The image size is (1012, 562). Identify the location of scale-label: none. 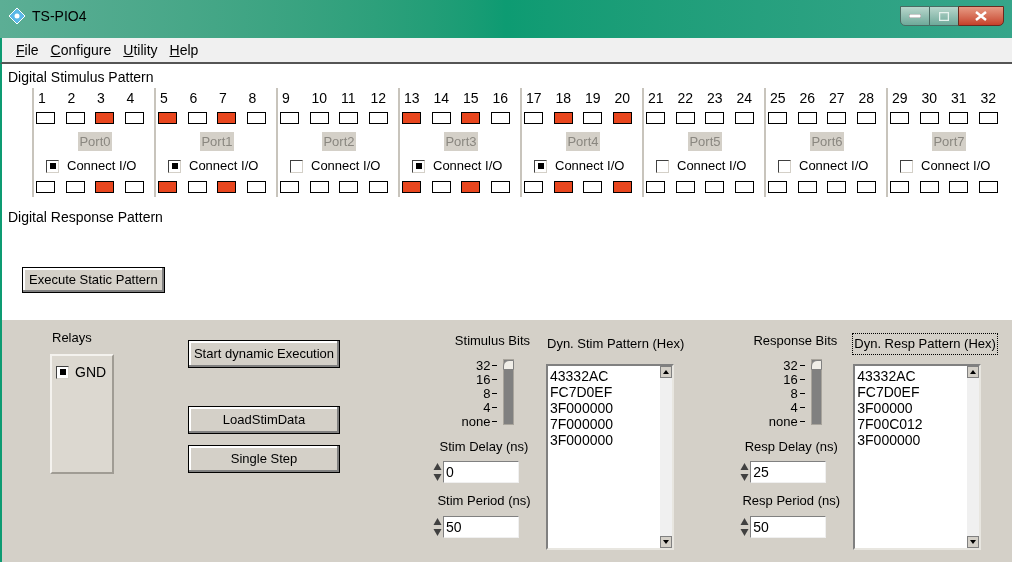
(783, 421).